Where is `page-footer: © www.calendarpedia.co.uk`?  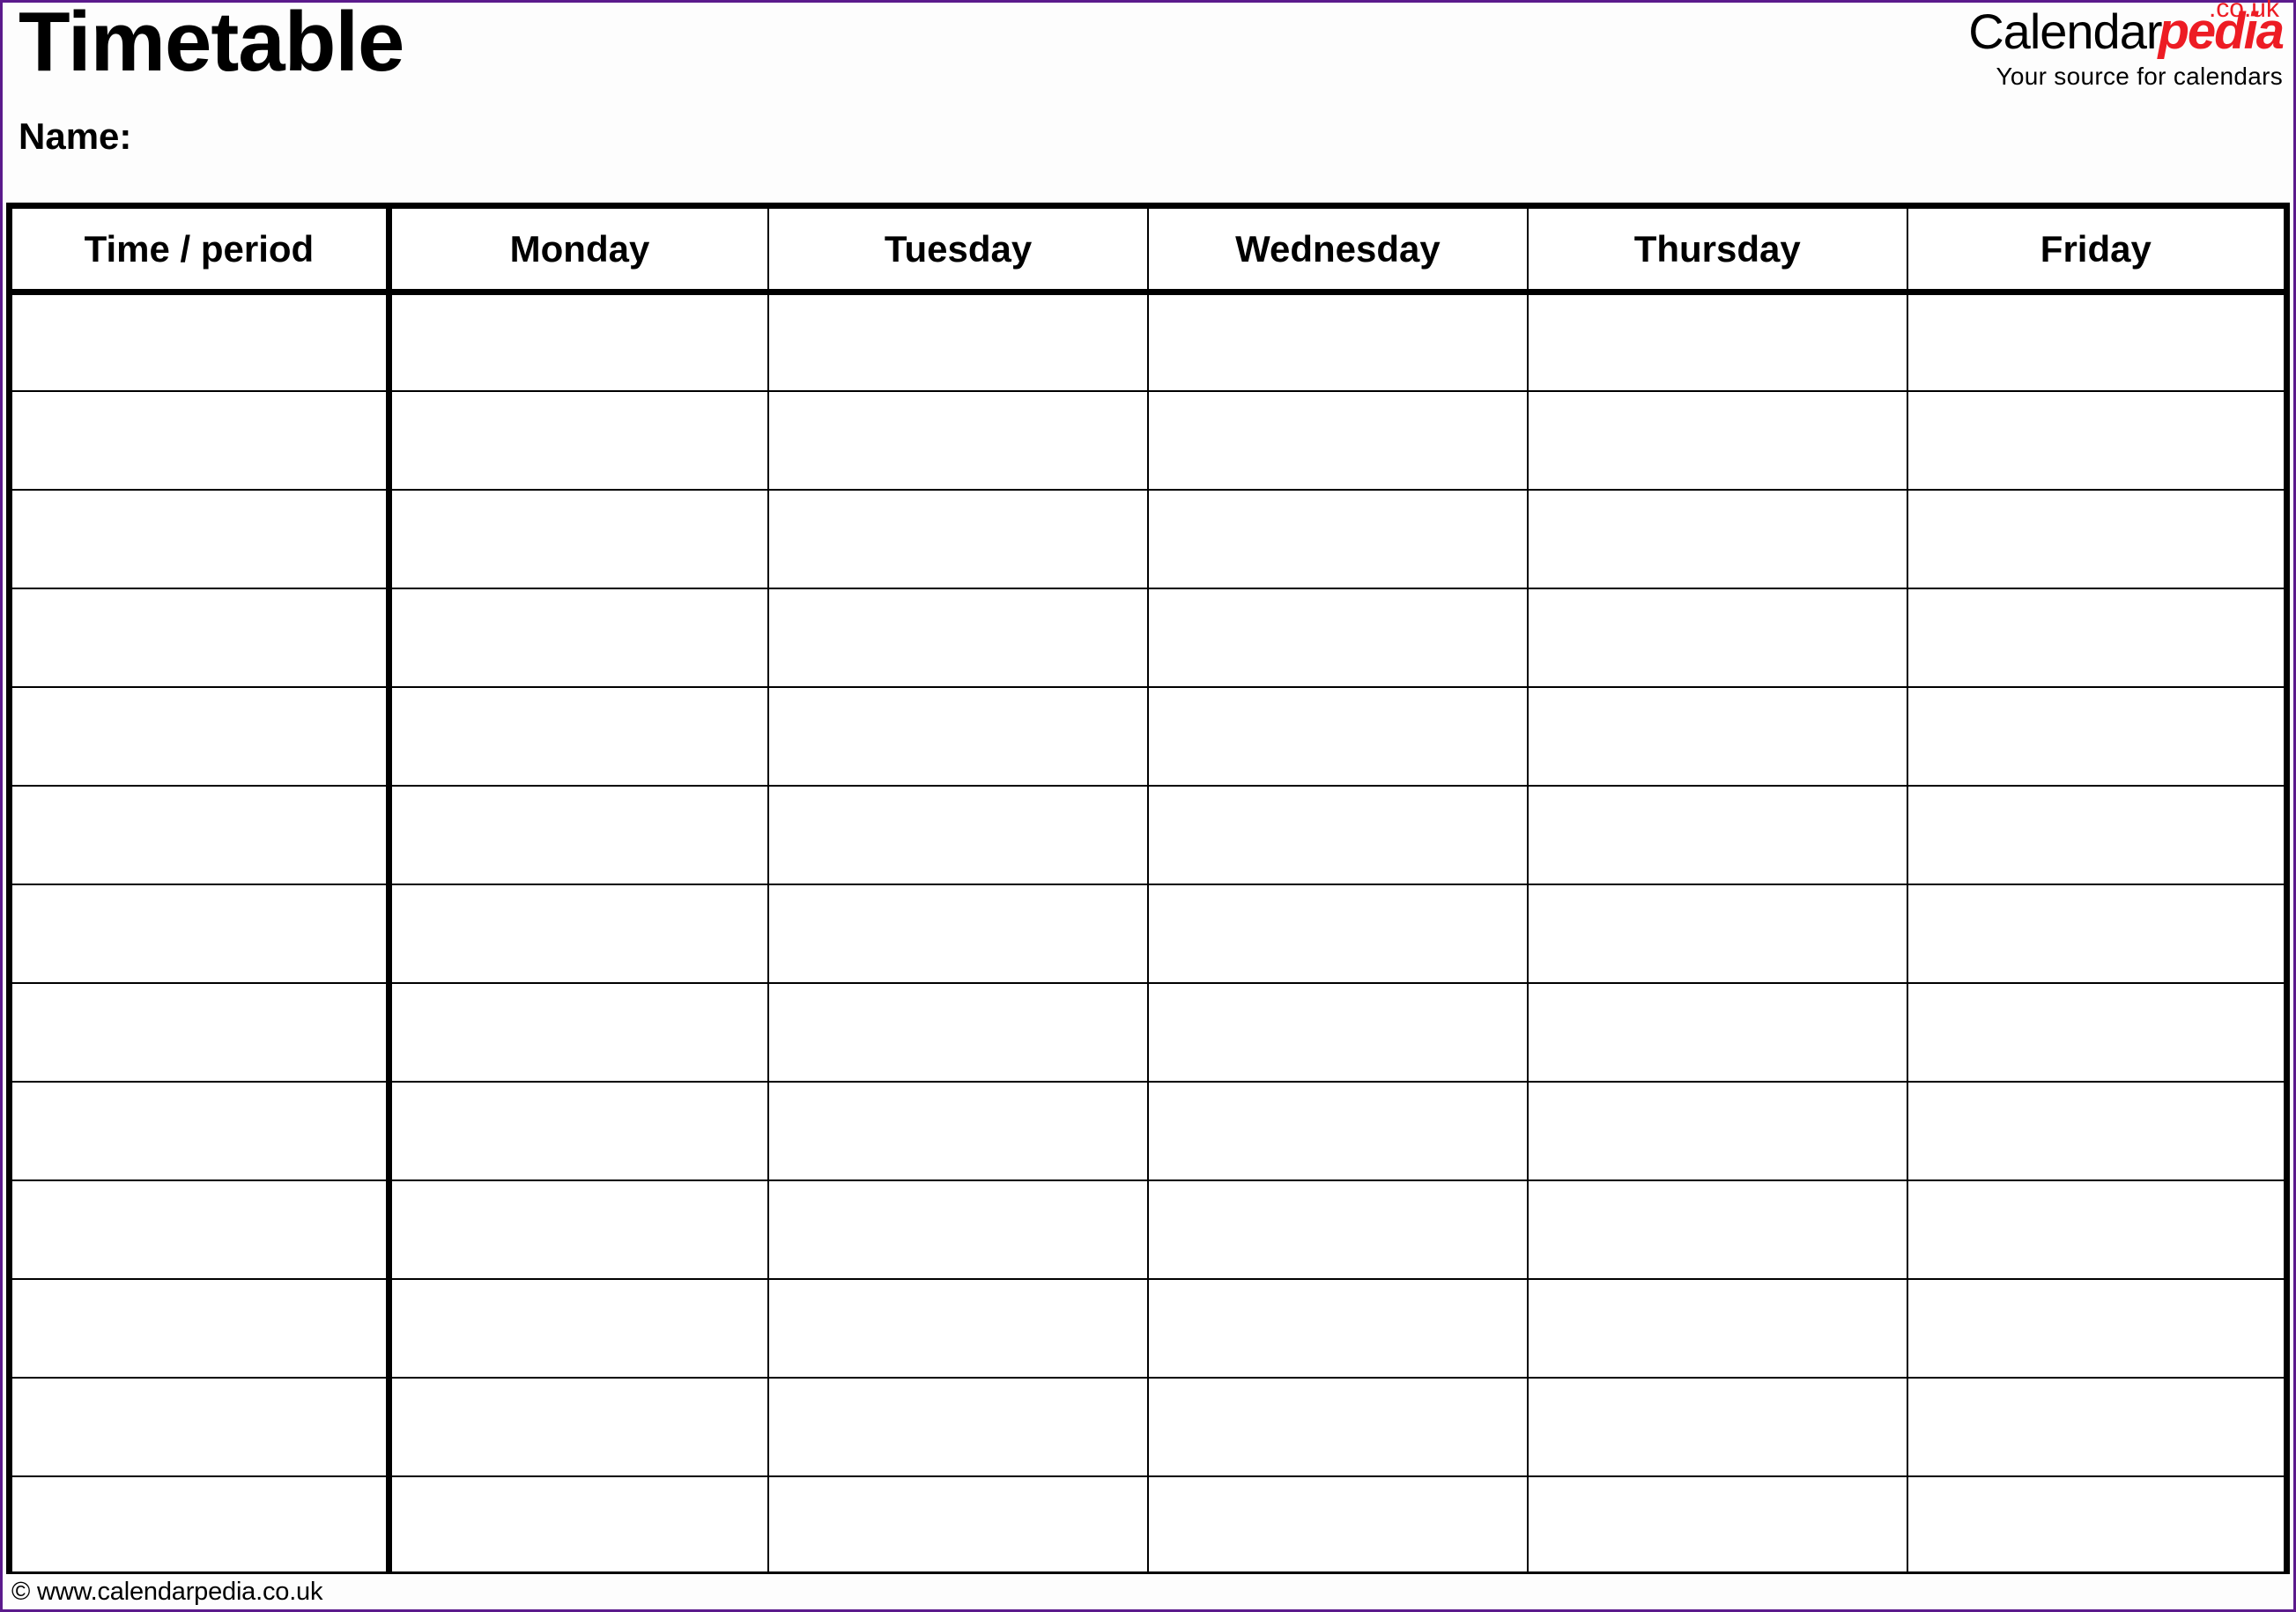 page-footer: © www.calendarpedia.co.uk is located at coordinates (1148, 1591).